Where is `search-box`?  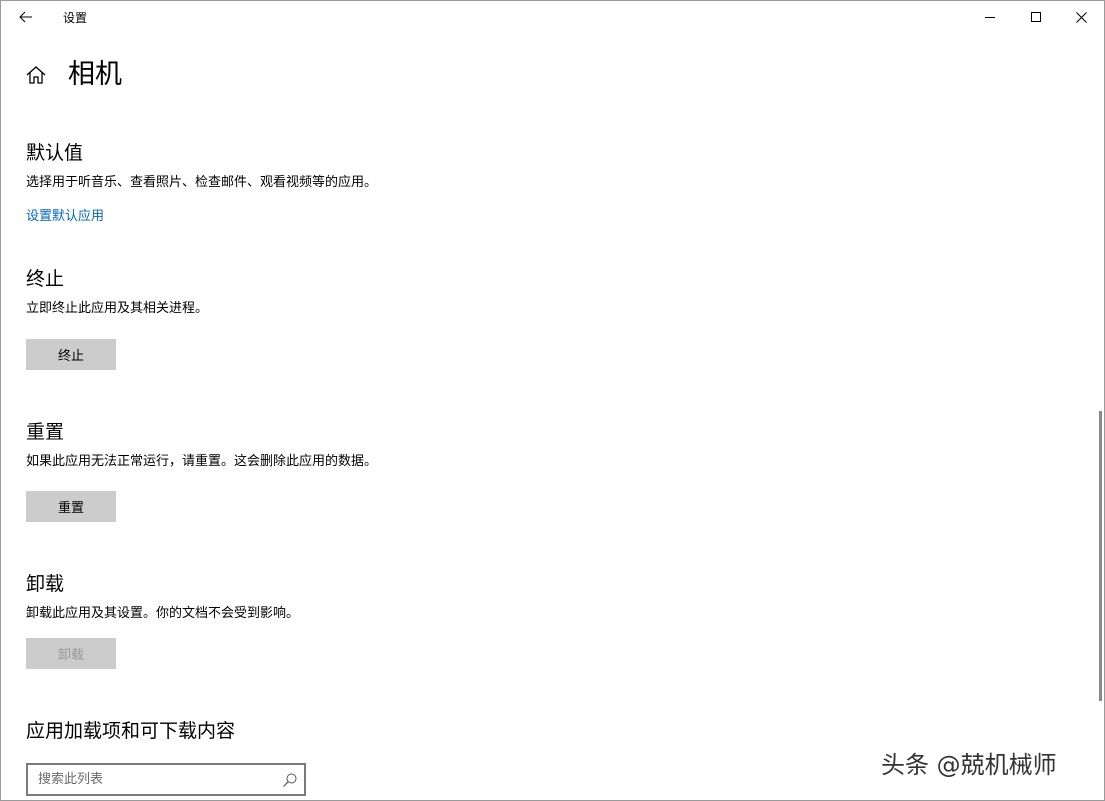
search-box is located at coordinates (166, 779).